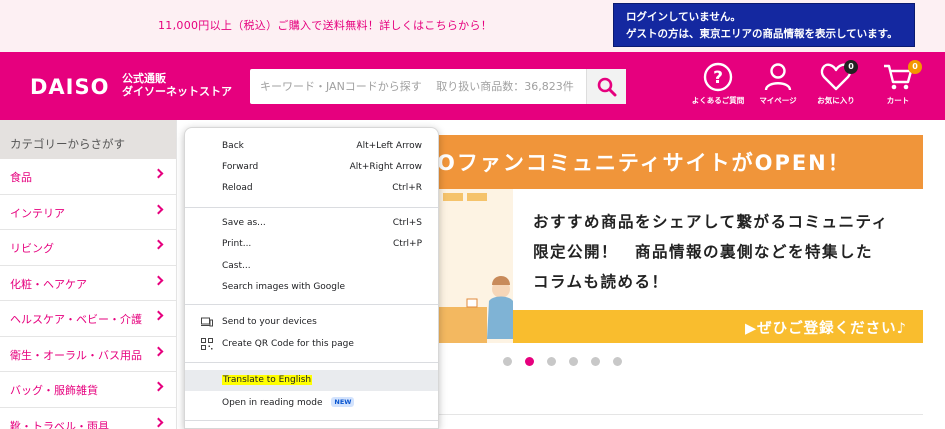  I want to click on cart-count-badge: 0, so click(915, 67).